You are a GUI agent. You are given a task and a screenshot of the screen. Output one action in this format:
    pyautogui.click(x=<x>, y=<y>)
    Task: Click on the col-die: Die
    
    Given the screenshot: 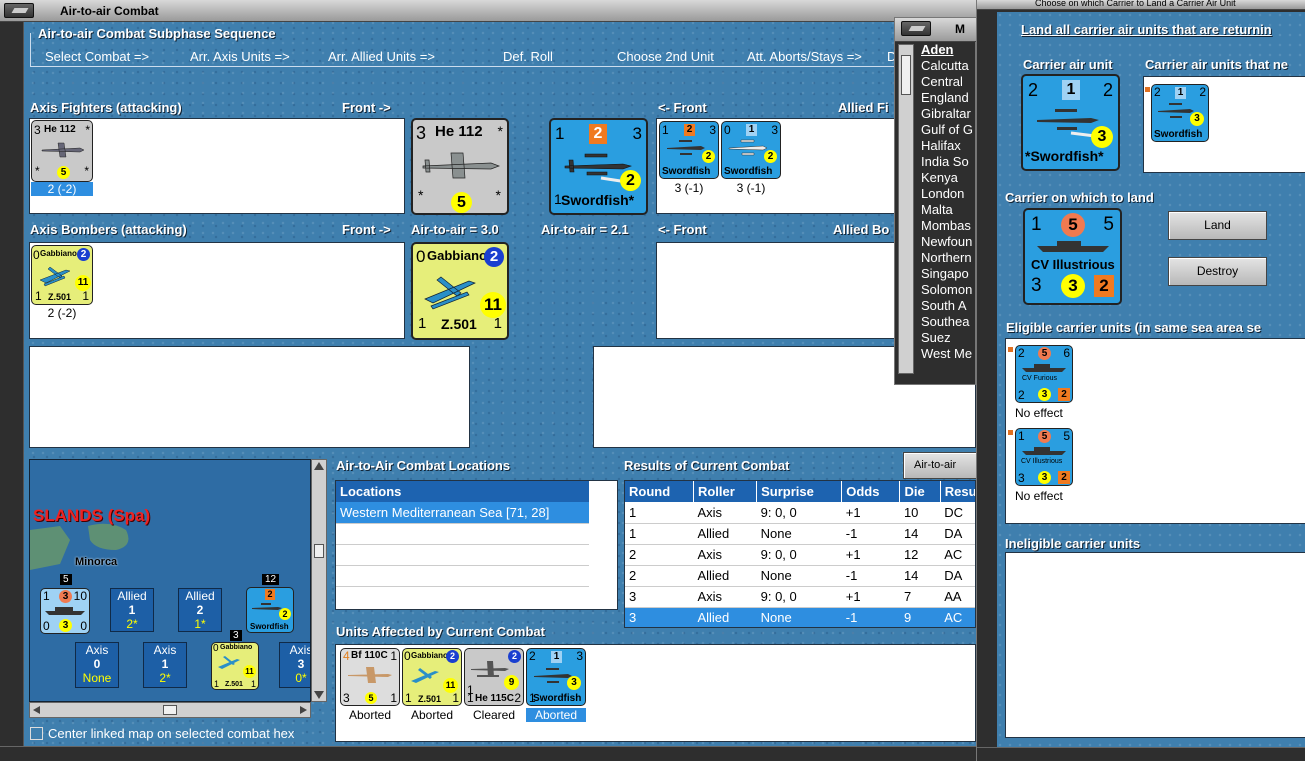 What is the action you would take?
    pyautogui.click(x=920, y=491)
    